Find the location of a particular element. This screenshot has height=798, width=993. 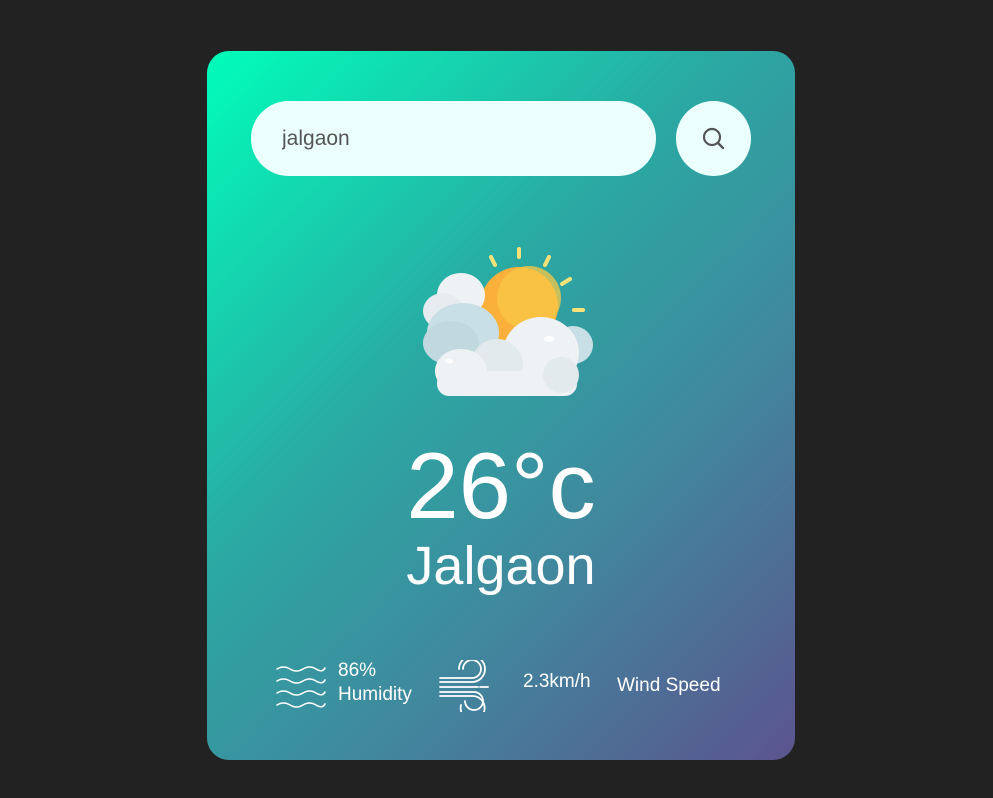

city-name: Jalgaon is located at coordinates (501, 566).